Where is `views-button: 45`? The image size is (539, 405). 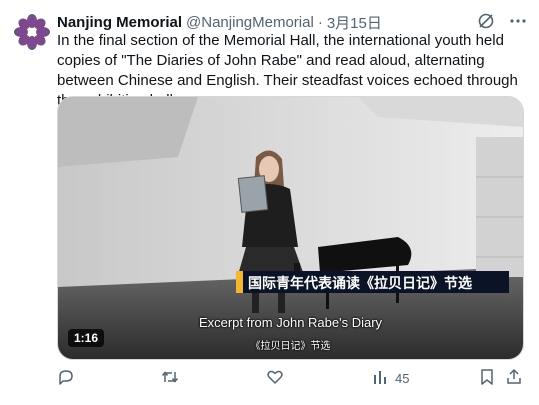
views-button: 45 is located at coordinates (390, 378).